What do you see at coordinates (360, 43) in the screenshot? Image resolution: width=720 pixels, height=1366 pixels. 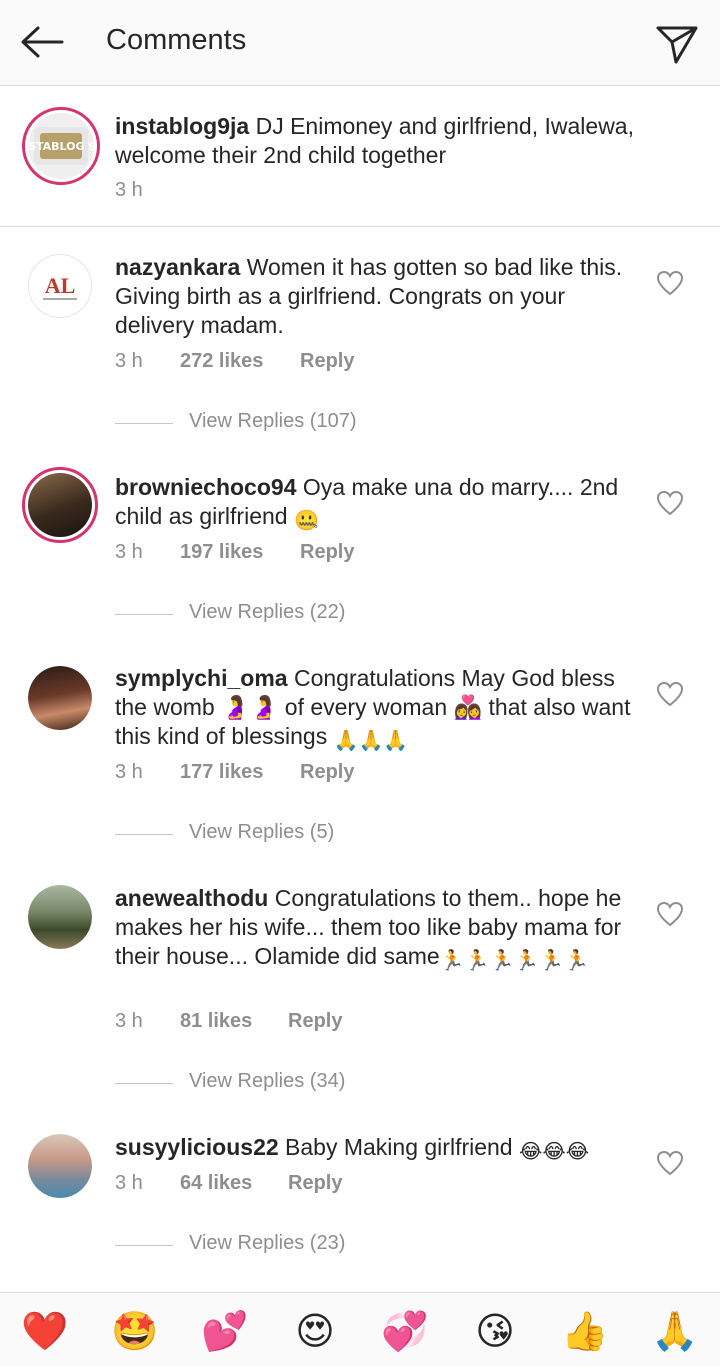 I see `app-header: Comments` at bounding box center [360, 43].